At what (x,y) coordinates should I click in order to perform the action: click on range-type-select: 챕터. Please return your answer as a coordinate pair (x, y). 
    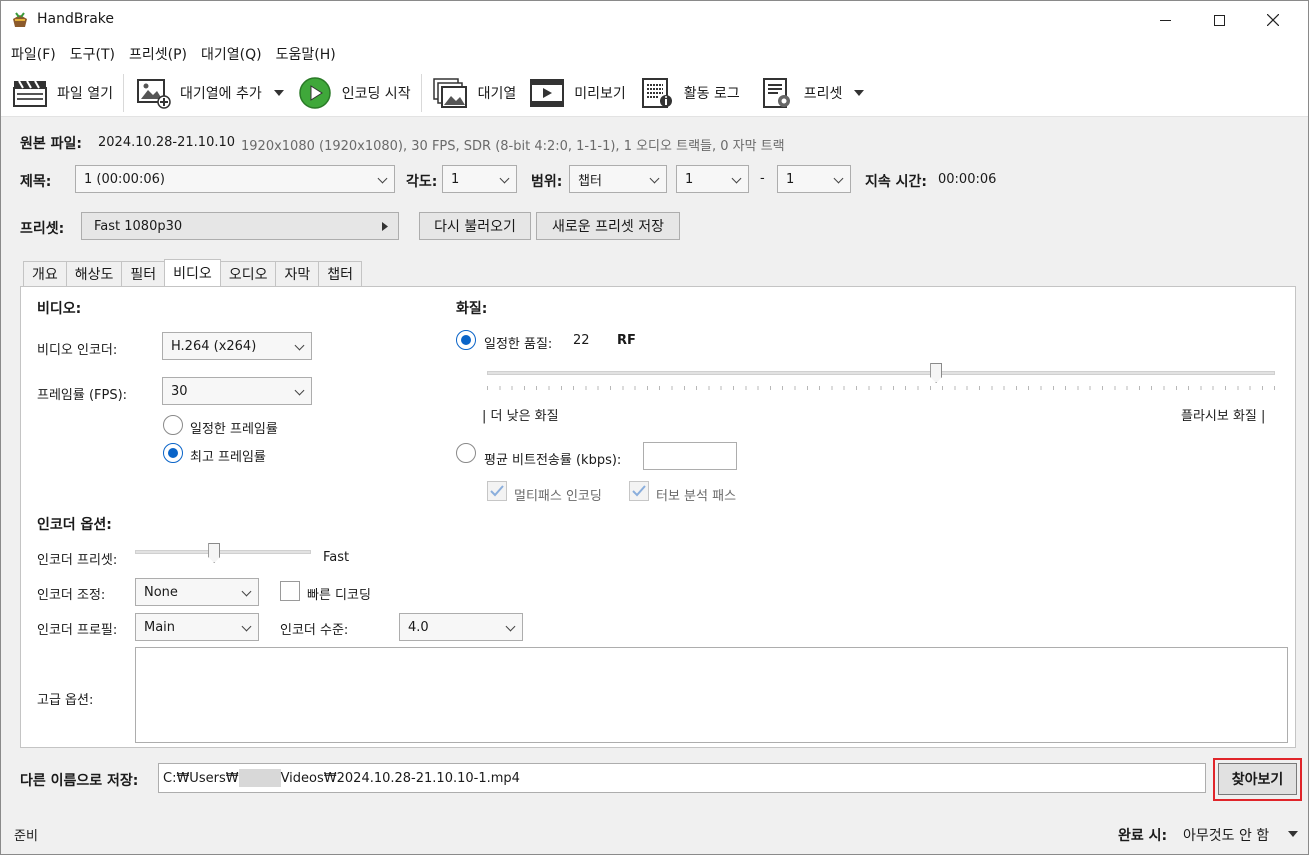
    Looking at the image, I should click on (618, 179).